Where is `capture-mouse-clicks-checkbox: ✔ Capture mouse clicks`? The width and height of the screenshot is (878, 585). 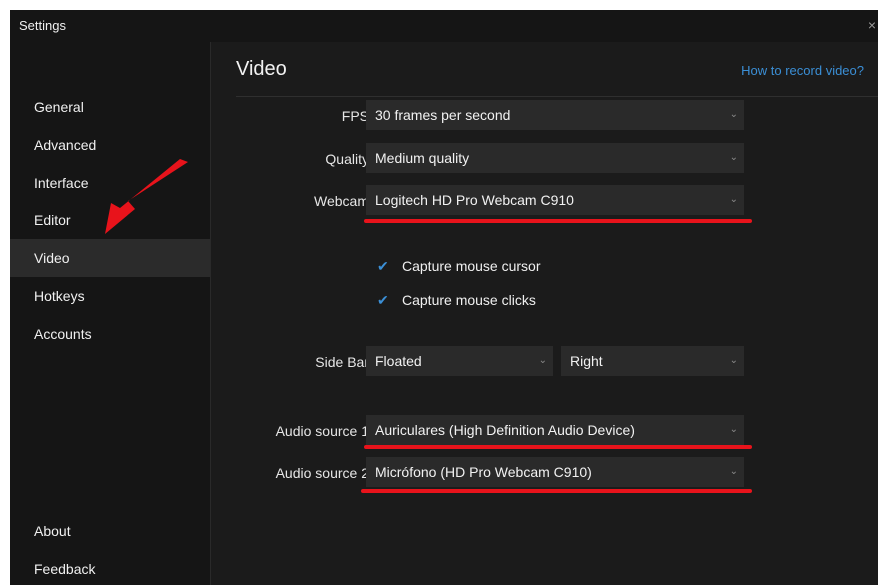 capture-mouse-clicks-checkbox: ✔ Capture mouse clicks is located at coordinates (456, 300).